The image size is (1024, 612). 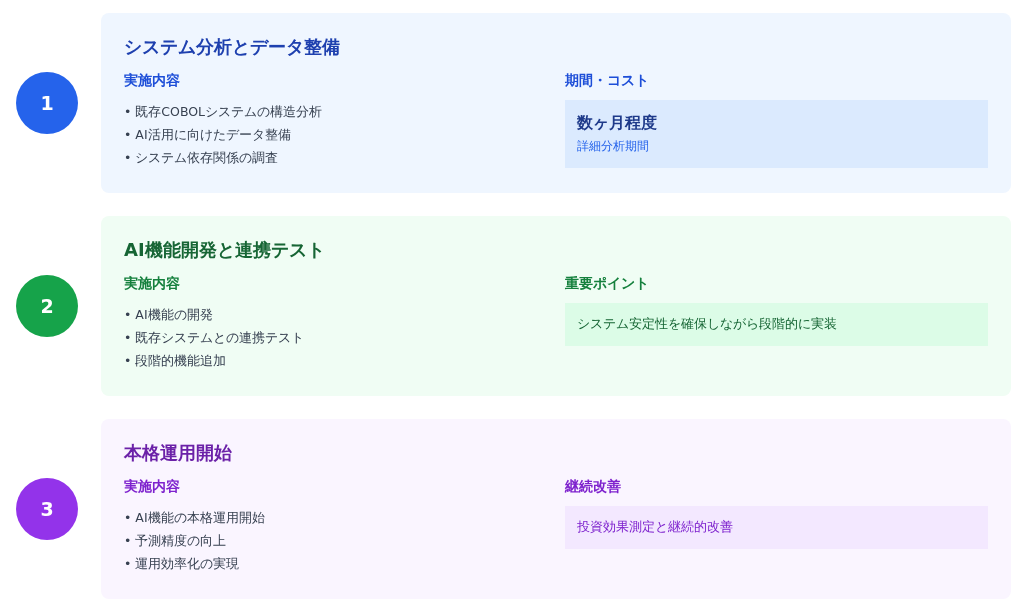 What do you see at coordinates (208, 135) in the screenshot?
I see `task-item: • AI活用に向けたデータ整備` at bounding box center [208, 135].